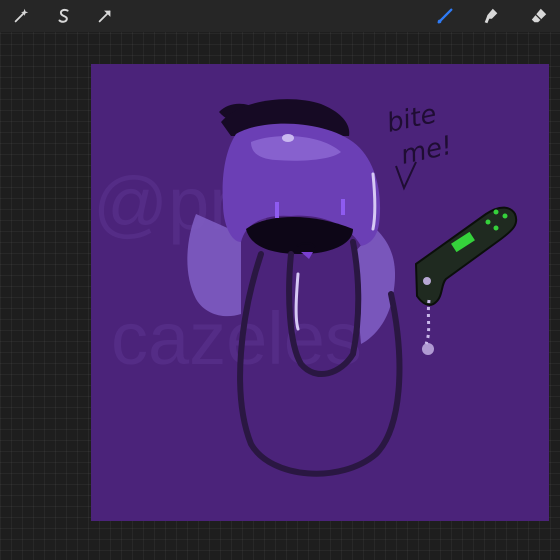 The height and width of the screenshot is (560, 560). I want to click on selection-button, so click(64, 16).